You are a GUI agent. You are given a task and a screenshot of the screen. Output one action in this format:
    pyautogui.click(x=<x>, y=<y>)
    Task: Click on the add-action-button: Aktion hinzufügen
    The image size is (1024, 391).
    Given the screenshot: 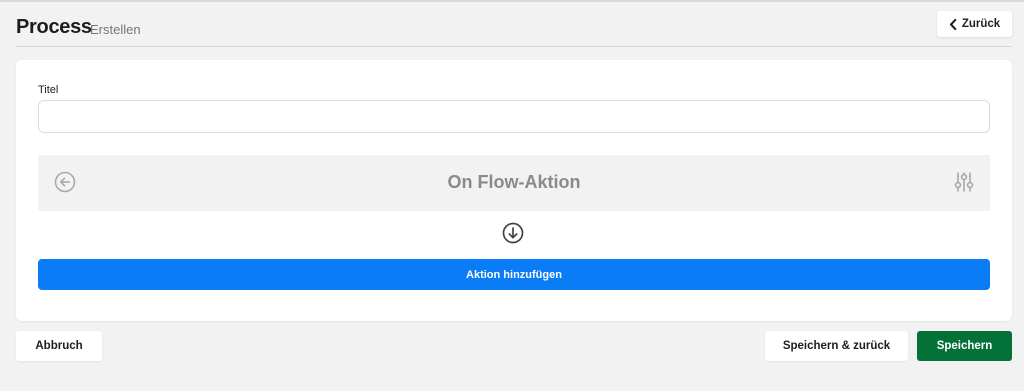 What is the action you would take?
    pyautogui.click(x=514, y=274)
    